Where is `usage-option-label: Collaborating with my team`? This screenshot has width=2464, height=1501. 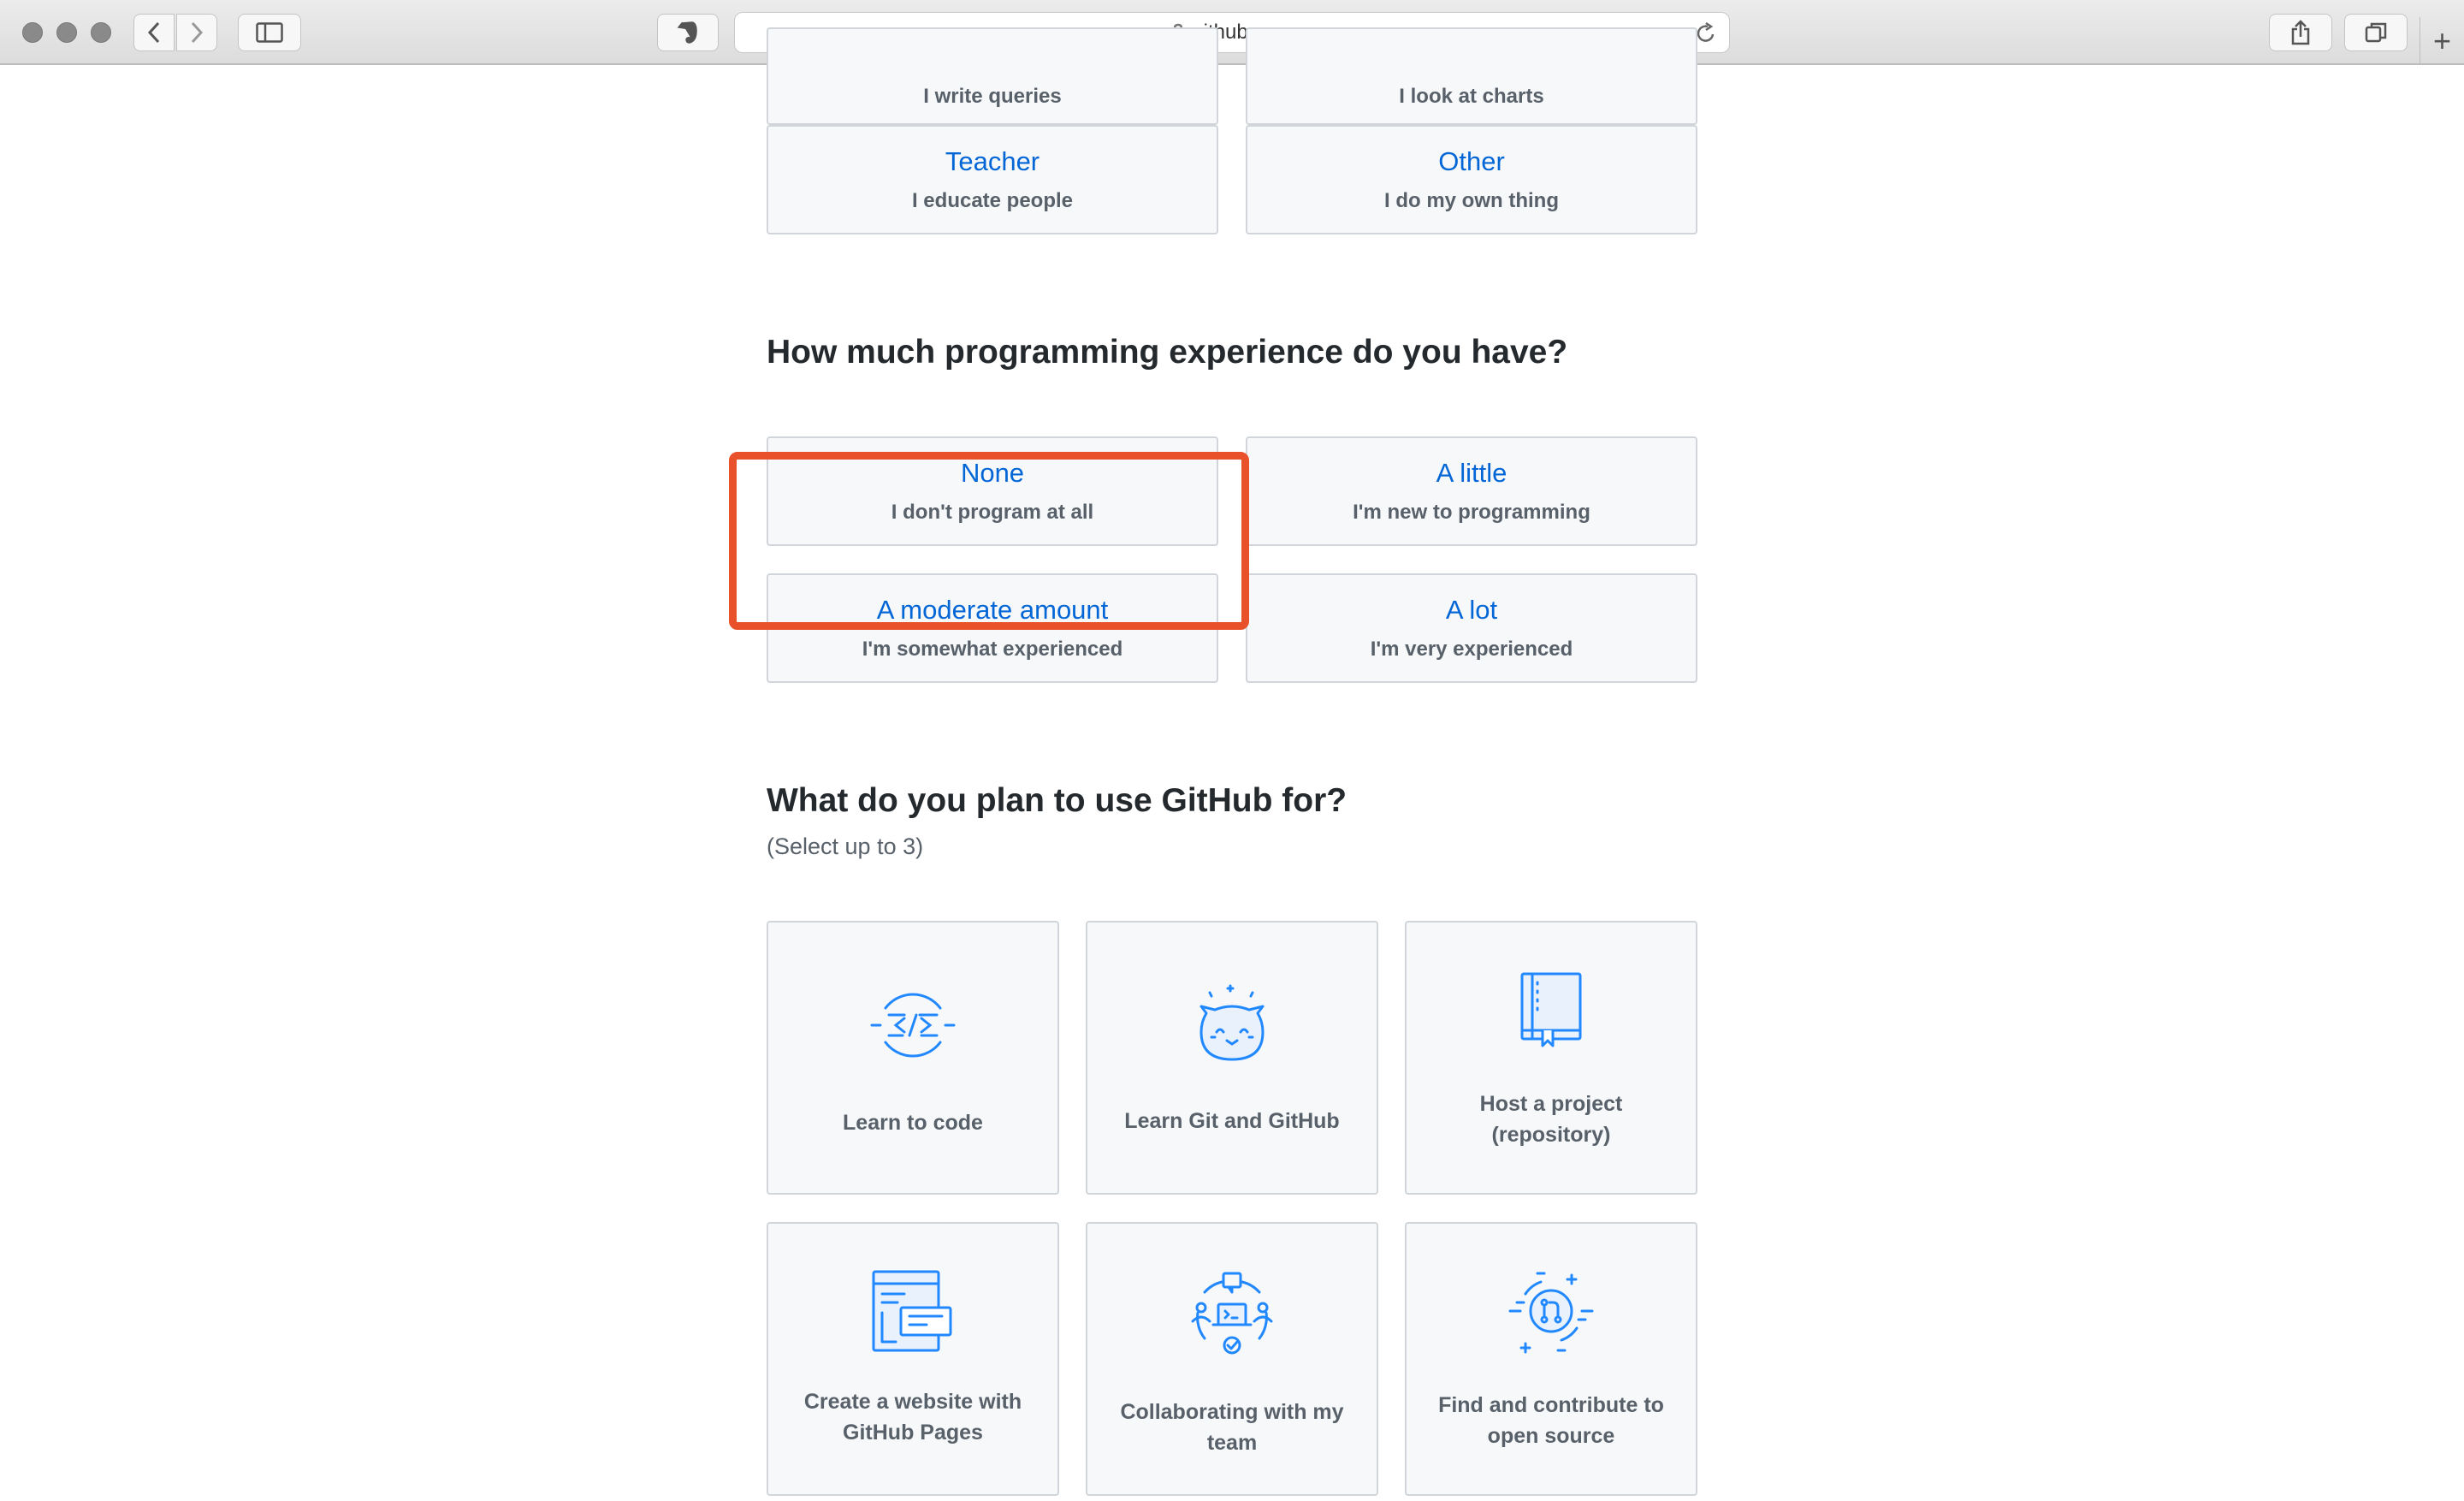
usage-option-label: Collaborating with my team is located at coordinates (1232, 1428).